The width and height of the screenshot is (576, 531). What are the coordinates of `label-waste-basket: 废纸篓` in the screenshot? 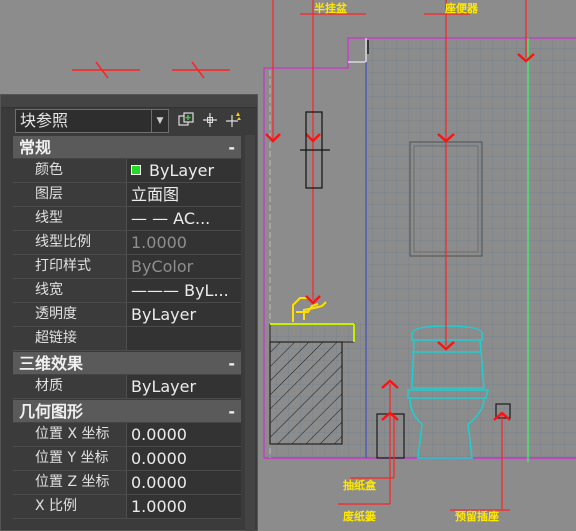 It's located at (359, 516).